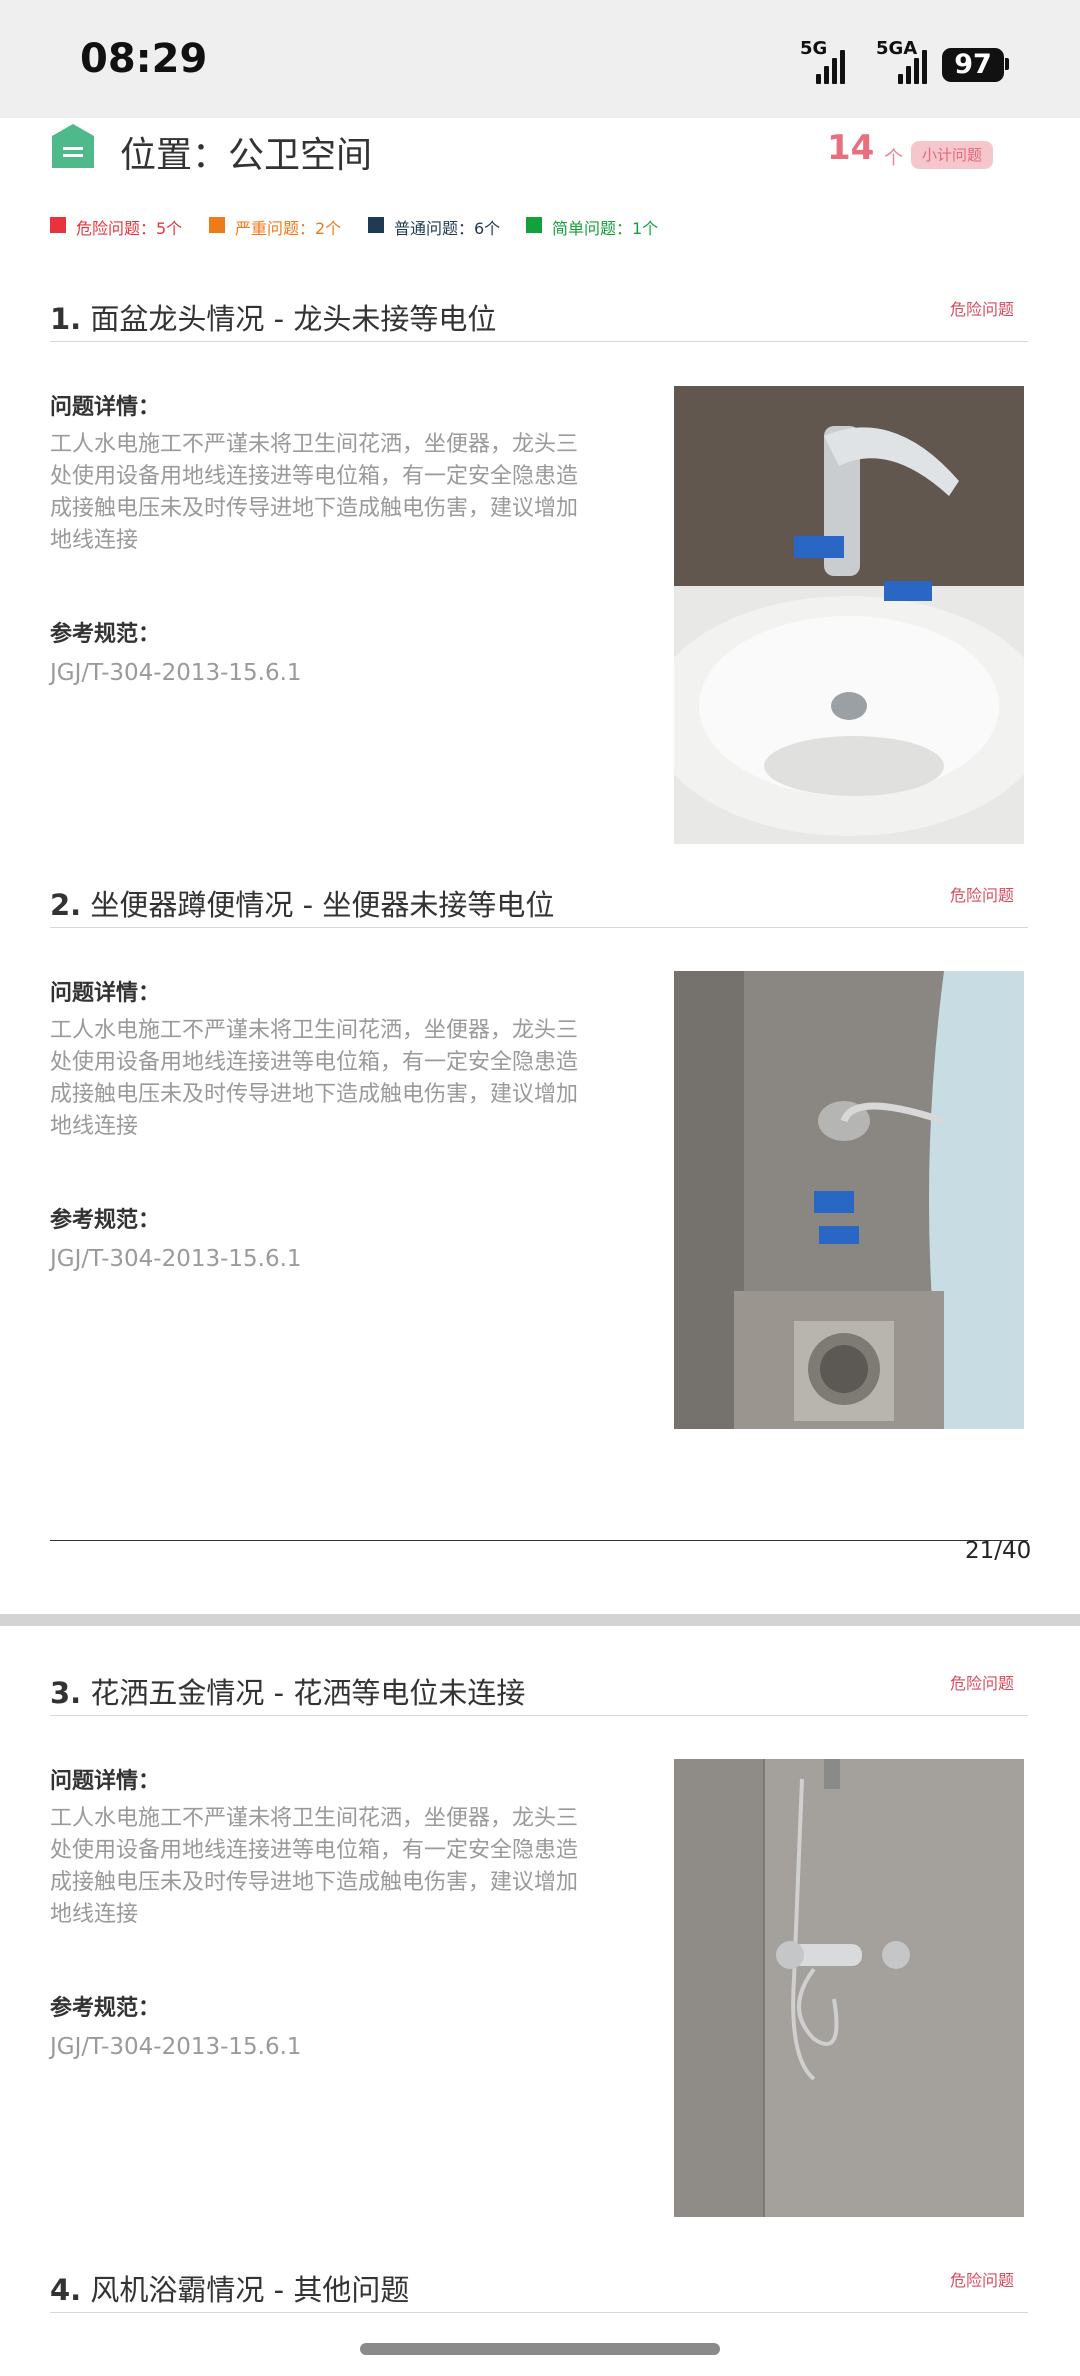 The image size is (1080, 2376). Describe the element at coordinates (540, 59) in the screenshot. I see `status-bar: 08:29 5G 5GA 97` at that location.